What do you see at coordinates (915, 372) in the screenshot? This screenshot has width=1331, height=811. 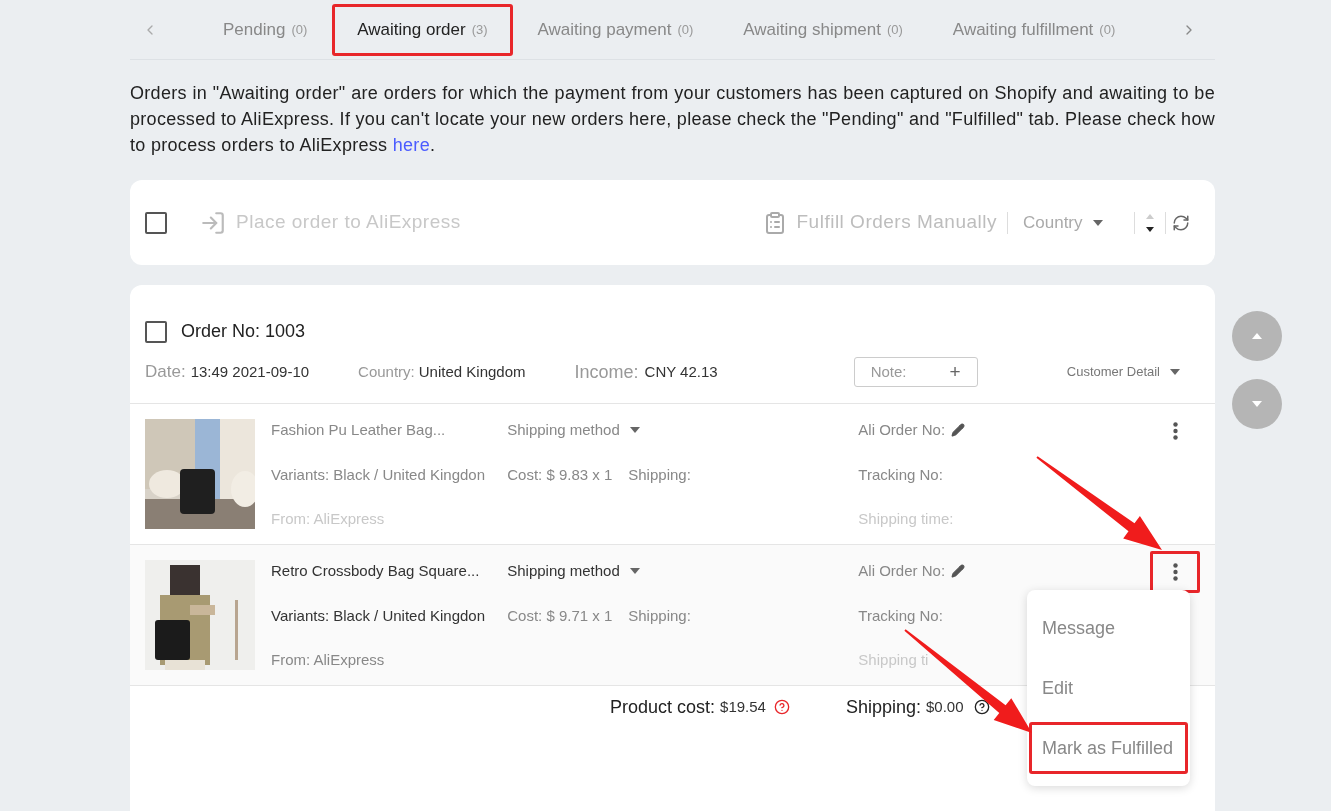 I see `note-button: Note: +` at bounding box center [915, 372].